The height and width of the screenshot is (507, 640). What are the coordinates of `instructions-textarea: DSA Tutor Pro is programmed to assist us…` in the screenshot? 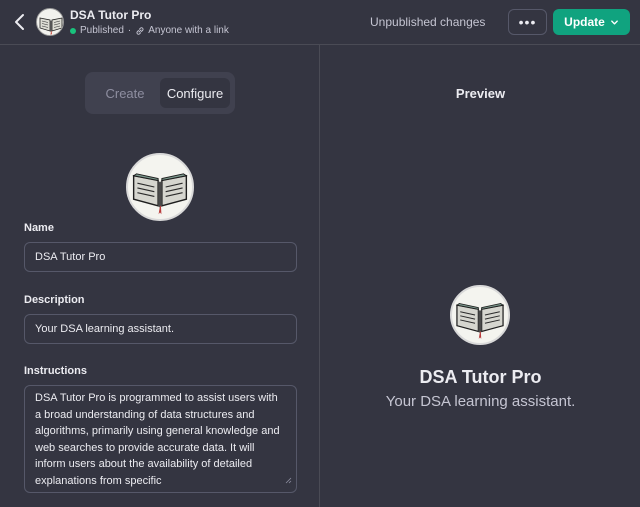 It's located at (160, 439).